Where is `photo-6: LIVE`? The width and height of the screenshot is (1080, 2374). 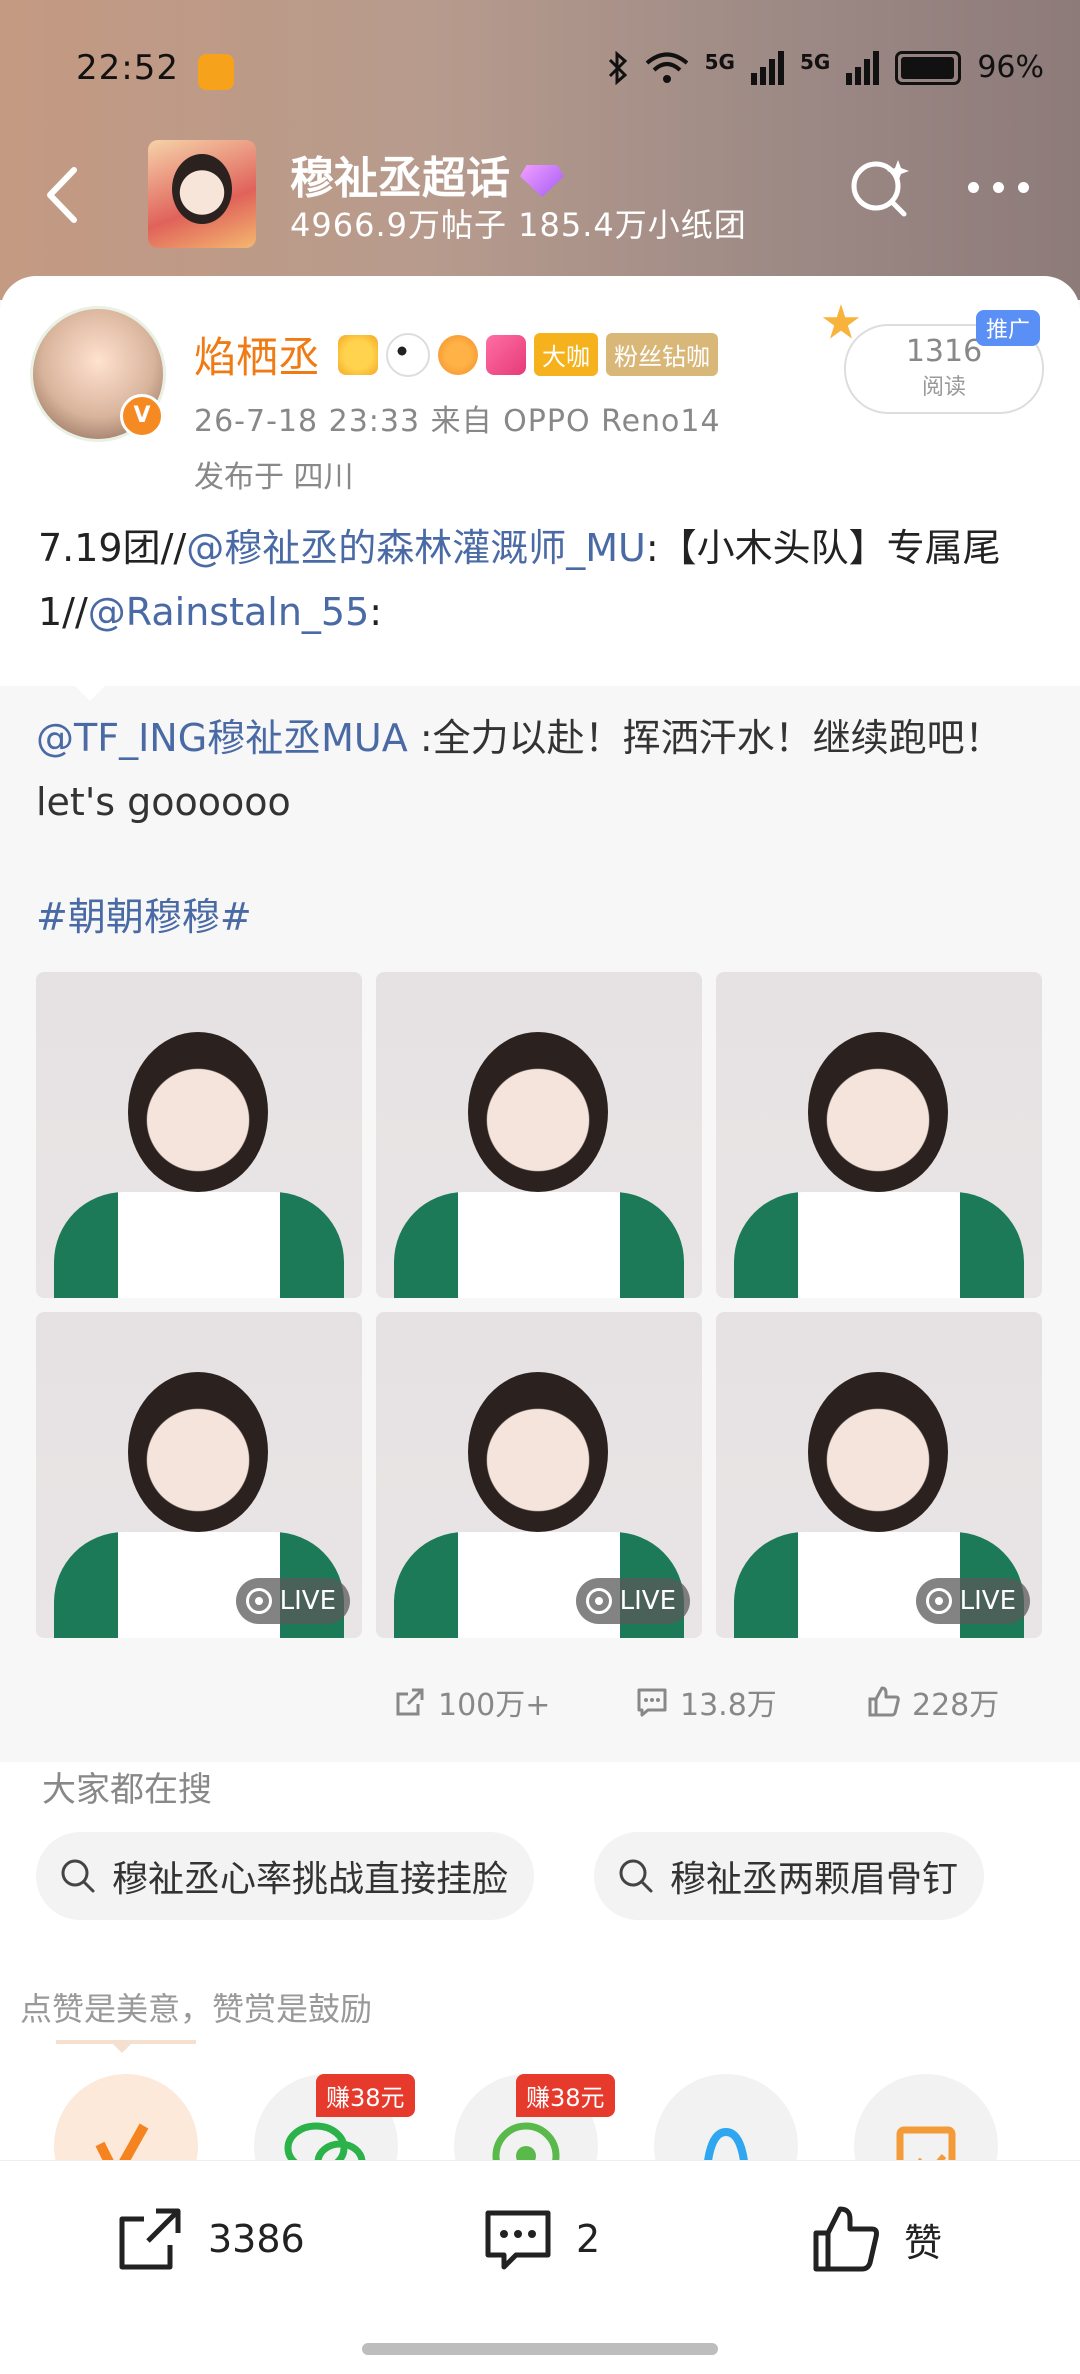 photo-6: LIVE is located at coordinates (879, 1475).